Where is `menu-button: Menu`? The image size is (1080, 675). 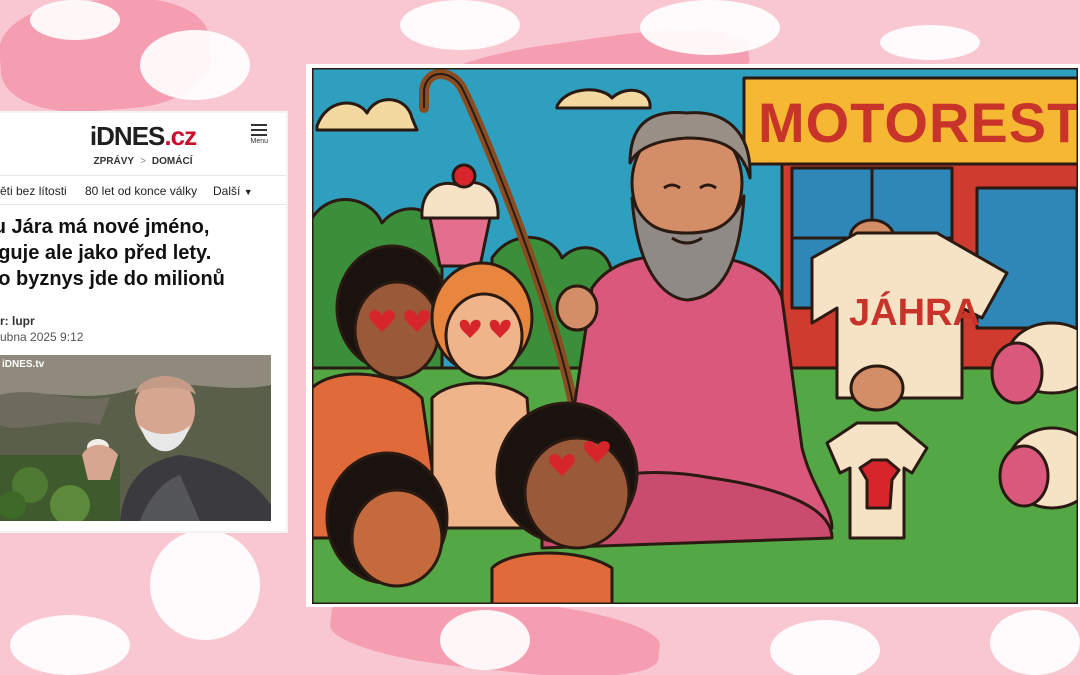 menu-button: Menu is located at coordinates (259, 134).